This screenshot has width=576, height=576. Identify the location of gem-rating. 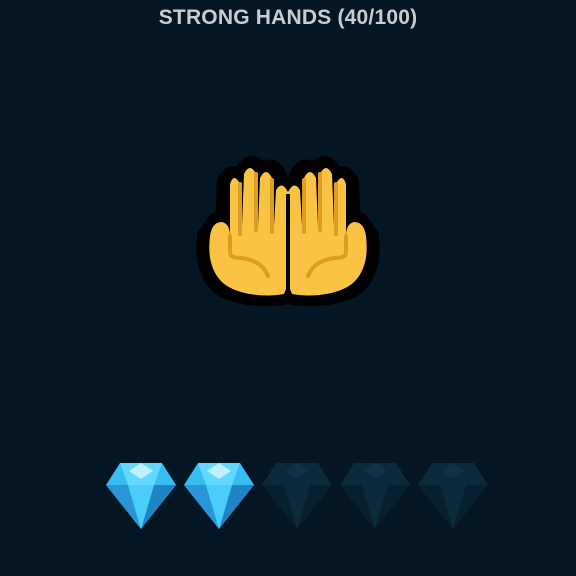
(298, 496).